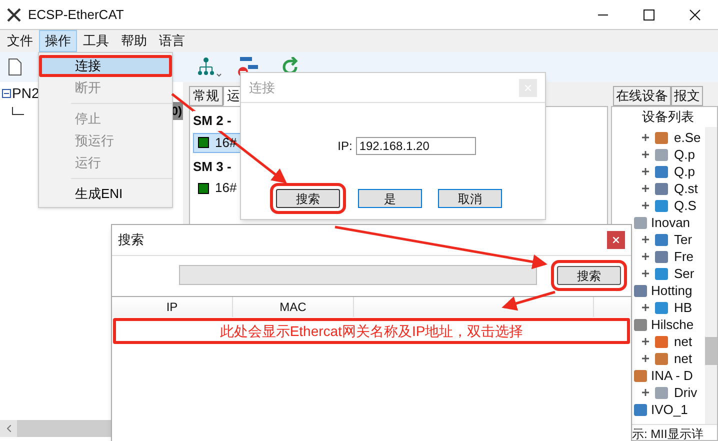 This screenshot has width=718, height=441. Describe the element at coordinates (8, 428) in the screenshot. I see `scroll-left-icon` at that location.